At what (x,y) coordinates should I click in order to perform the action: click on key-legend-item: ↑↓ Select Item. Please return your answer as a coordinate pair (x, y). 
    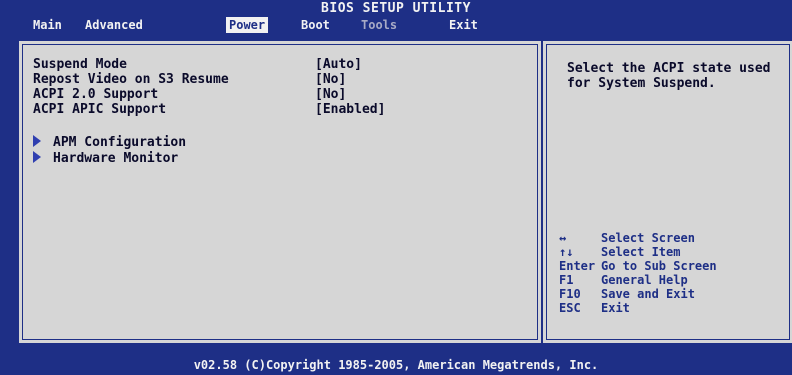
    Looking at the image, I should click on (674, 252).